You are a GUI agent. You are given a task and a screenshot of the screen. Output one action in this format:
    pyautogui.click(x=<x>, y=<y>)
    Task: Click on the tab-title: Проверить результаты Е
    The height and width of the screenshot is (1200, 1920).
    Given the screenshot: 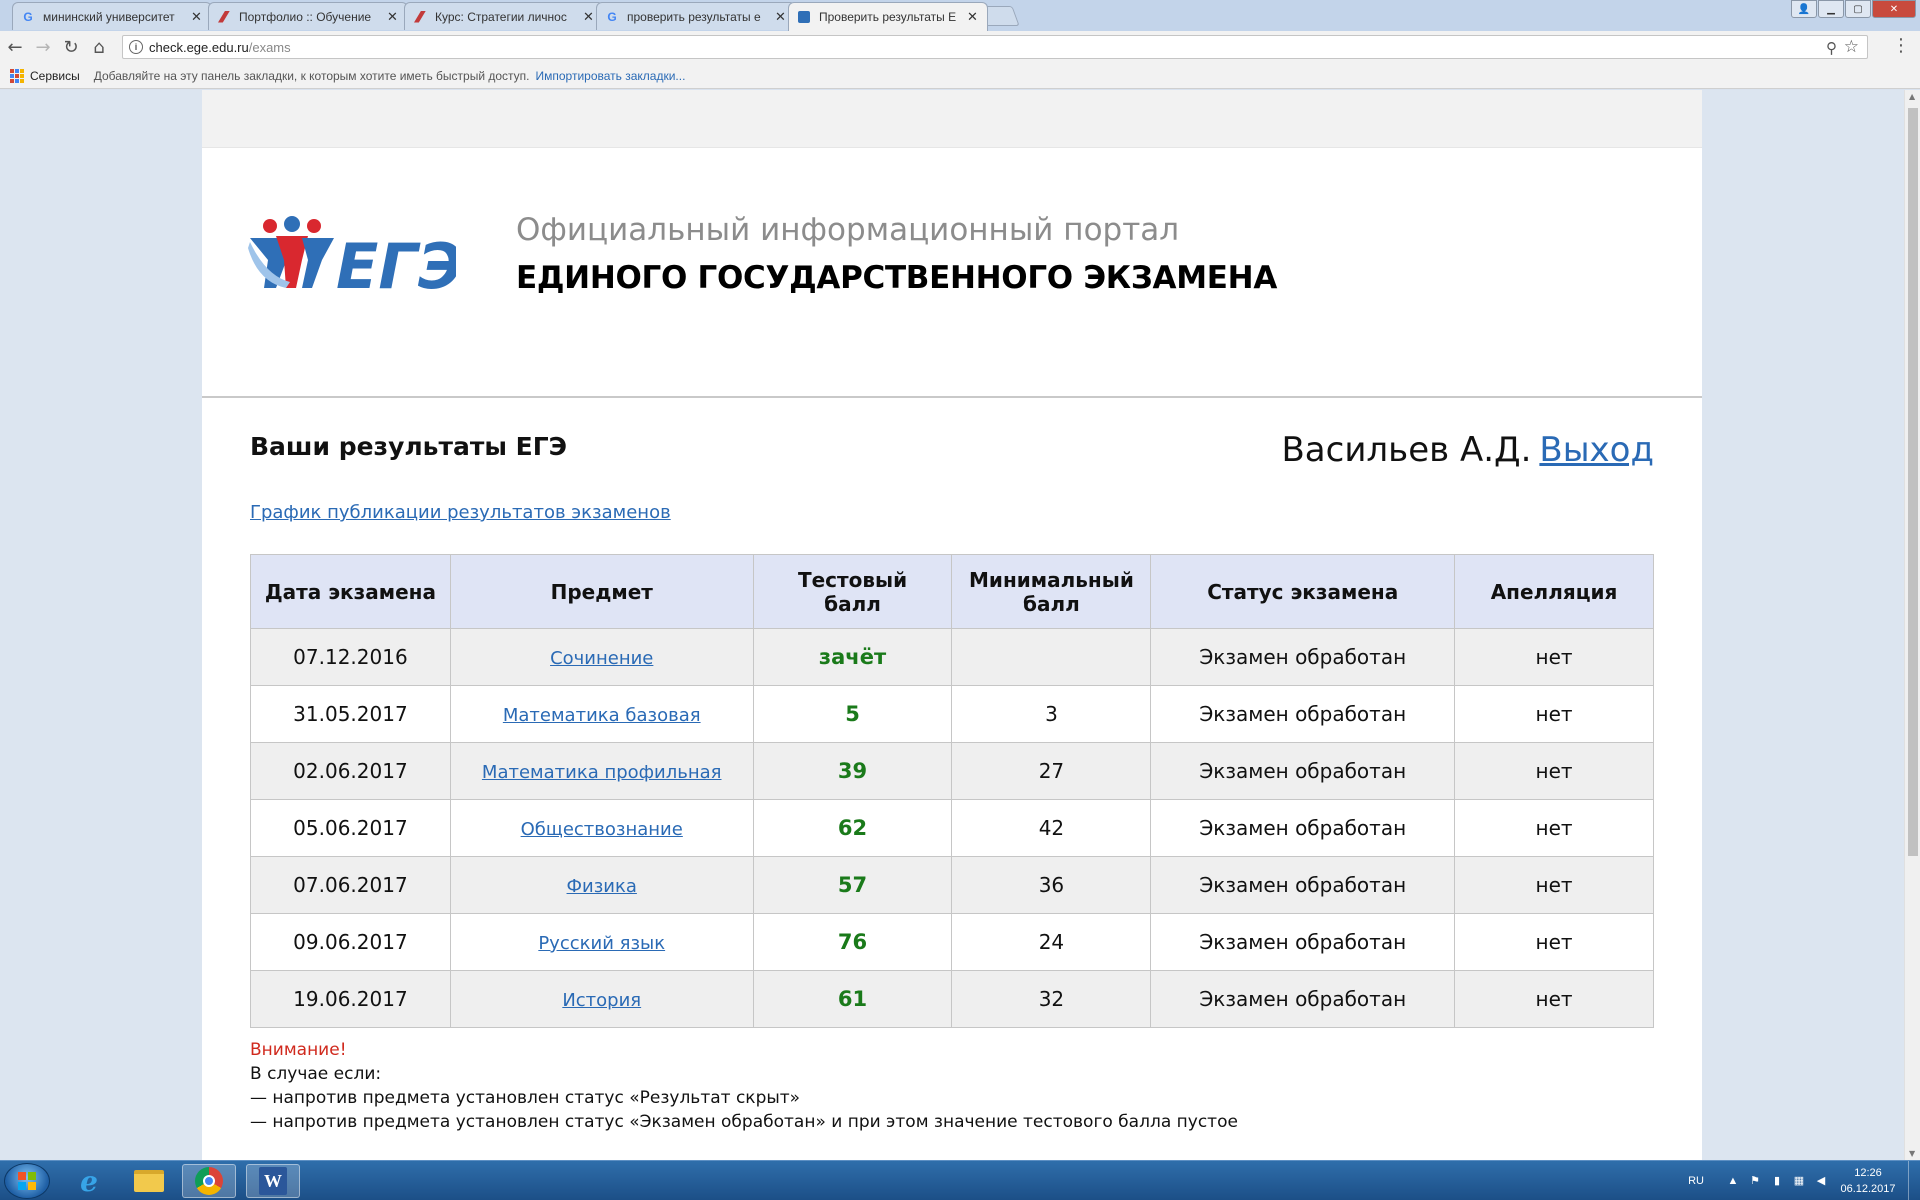 What is the action you would take?
    pyautogui.click(x=888, y=17)
    